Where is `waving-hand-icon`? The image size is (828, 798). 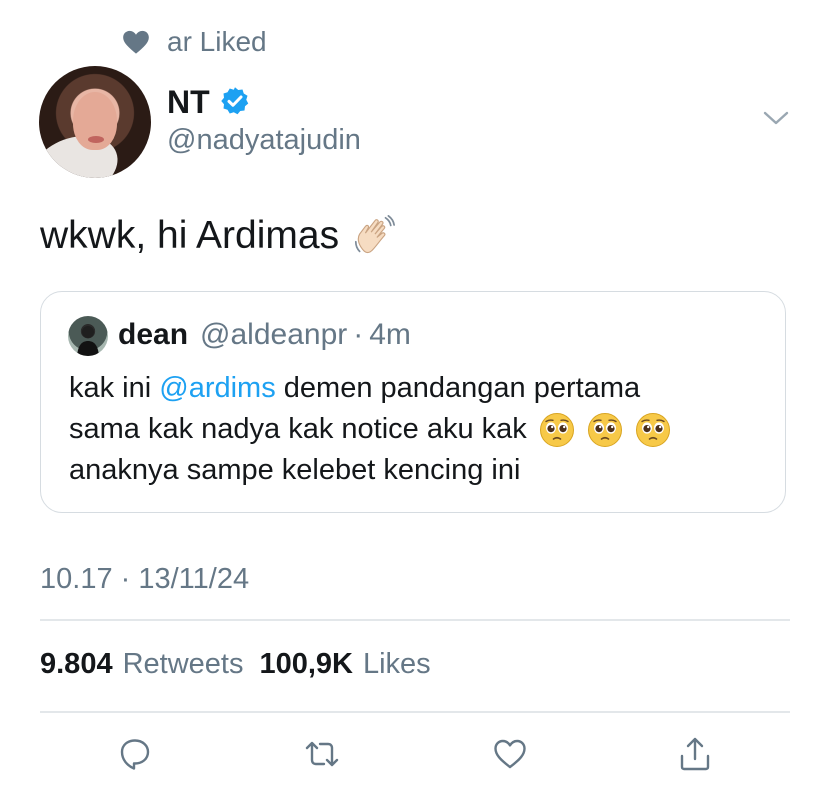 waving-hand-icon is located at coordinates (375, 234).